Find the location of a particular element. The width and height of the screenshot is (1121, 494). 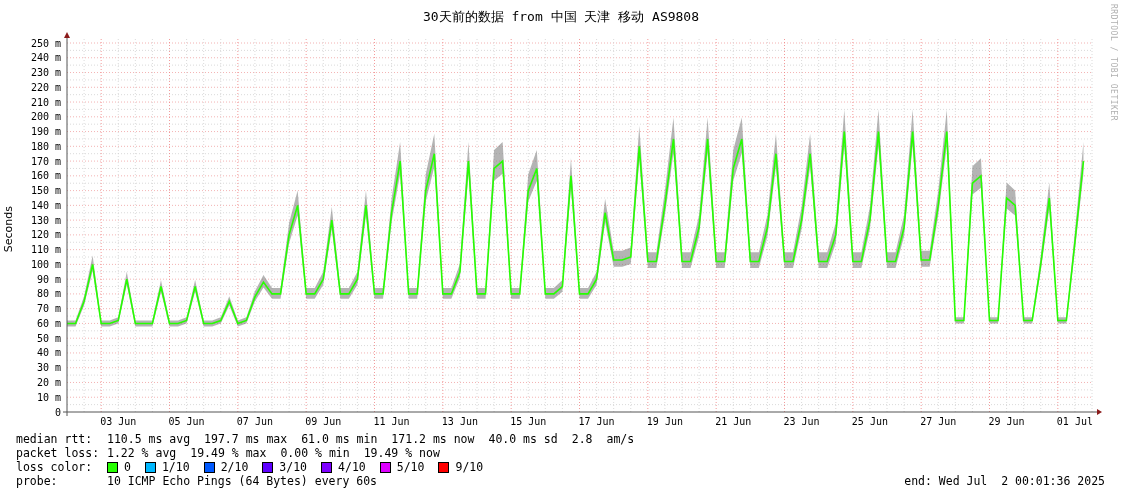

y-tick-label: 210 m is located at coordinates (45, 102).